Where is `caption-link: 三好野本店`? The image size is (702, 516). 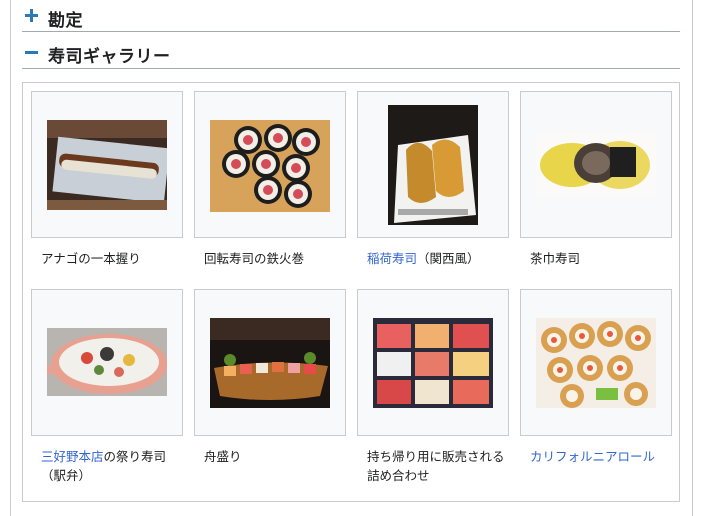
caption-link: 三好野本店 is located at coordinates (72, 456).